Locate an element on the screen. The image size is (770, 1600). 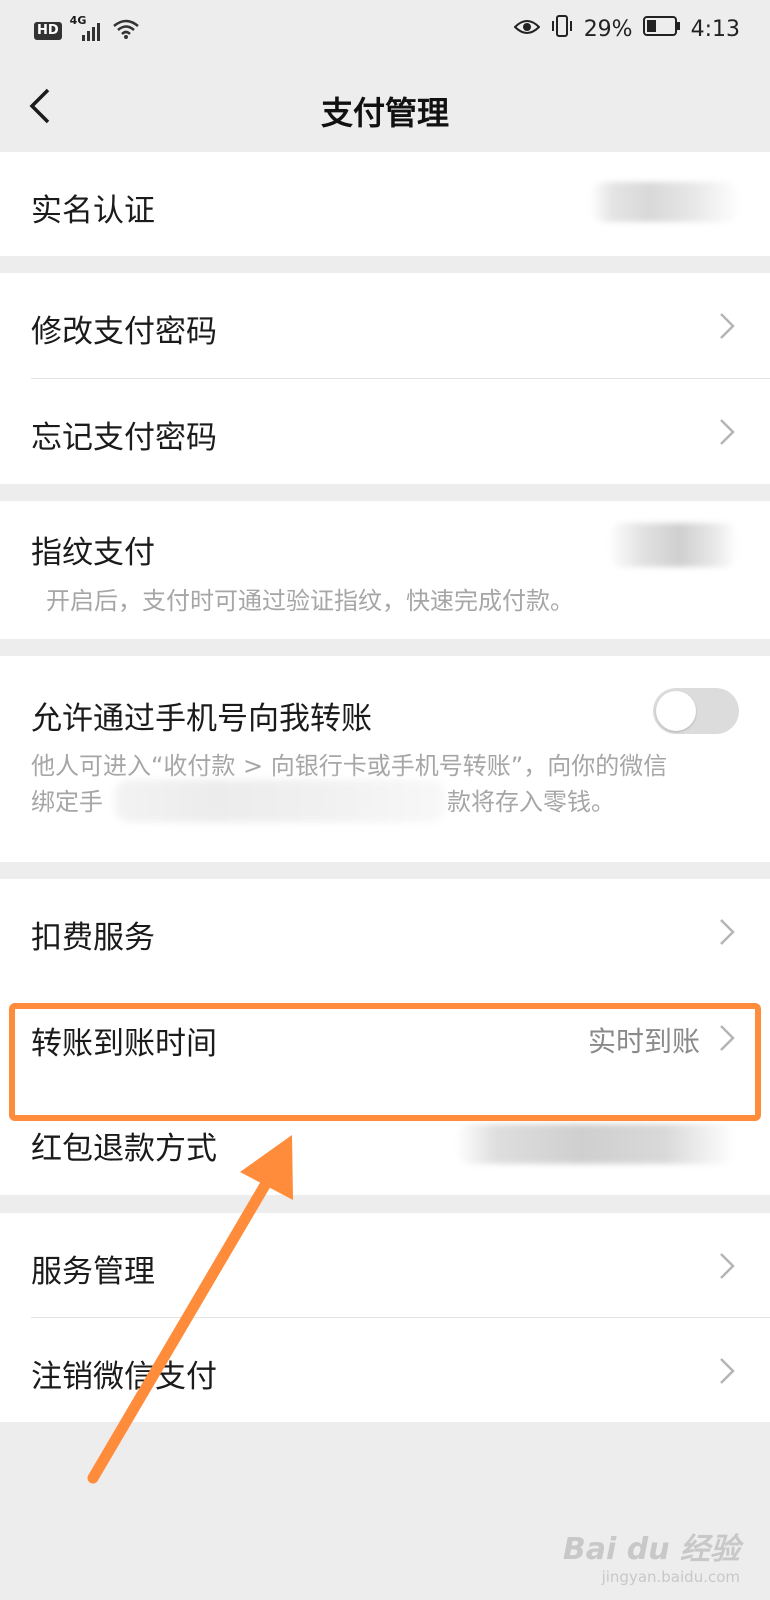
nav-bar: 支付管理 is located at coordinates (385, 106).